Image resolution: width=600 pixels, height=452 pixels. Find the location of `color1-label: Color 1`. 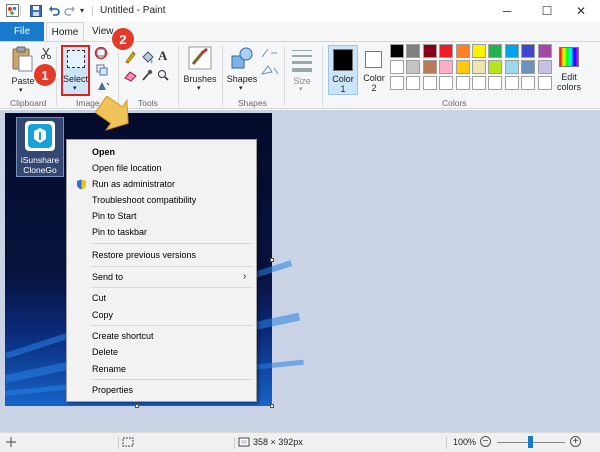

color1-label: Color 1 is located at coordinates (343, 84).